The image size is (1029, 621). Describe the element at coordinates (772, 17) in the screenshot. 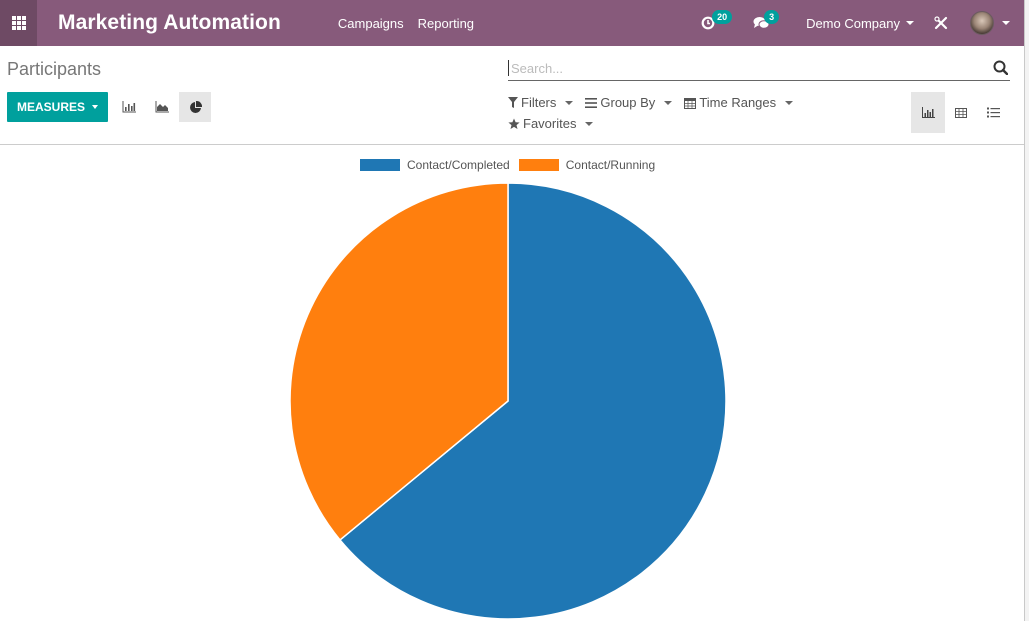

I see `messages-count-badge: 3` at that location.